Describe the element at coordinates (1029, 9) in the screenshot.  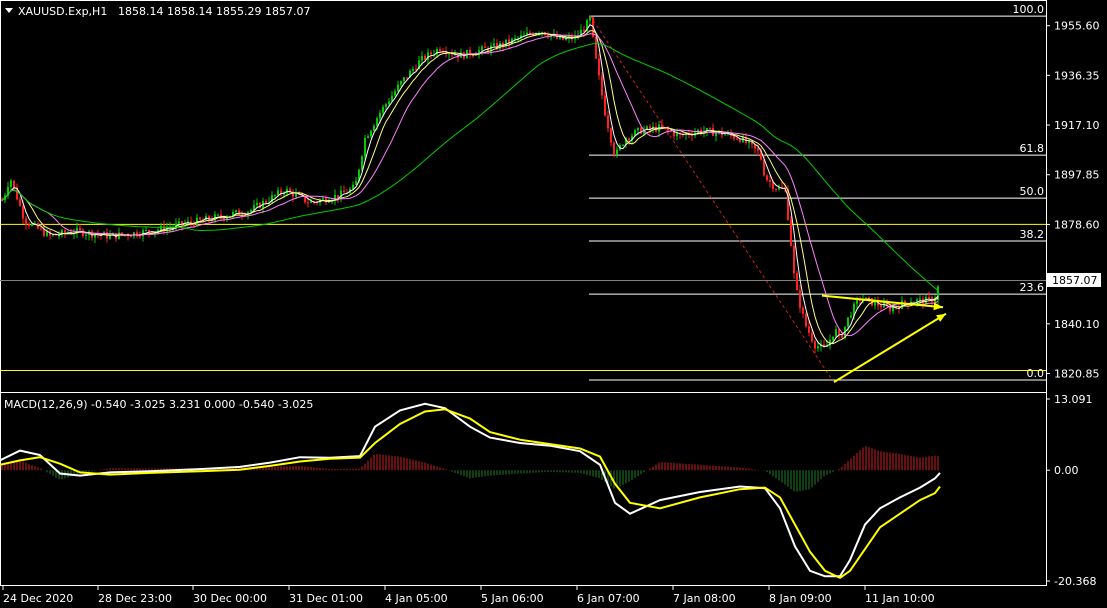
I see `fib-level-label: 100.0` at that location.